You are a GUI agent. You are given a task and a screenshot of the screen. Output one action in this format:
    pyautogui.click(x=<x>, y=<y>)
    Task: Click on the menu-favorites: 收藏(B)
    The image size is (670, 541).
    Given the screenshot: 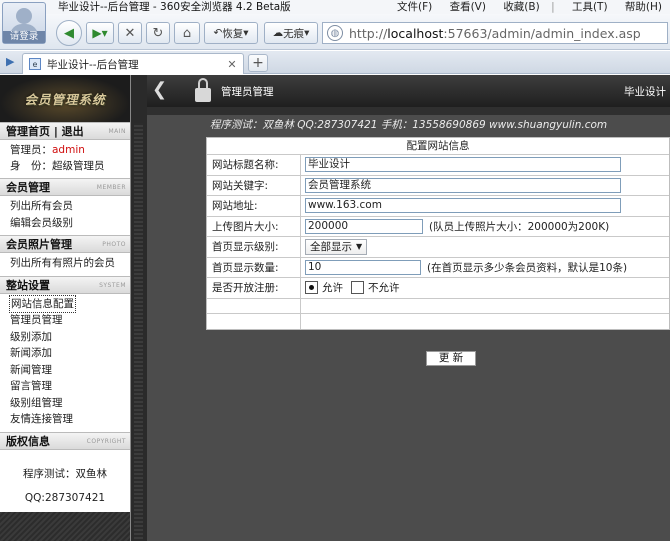 What is the action you would take?
    pyautogui.click(x=521, y=7)
    